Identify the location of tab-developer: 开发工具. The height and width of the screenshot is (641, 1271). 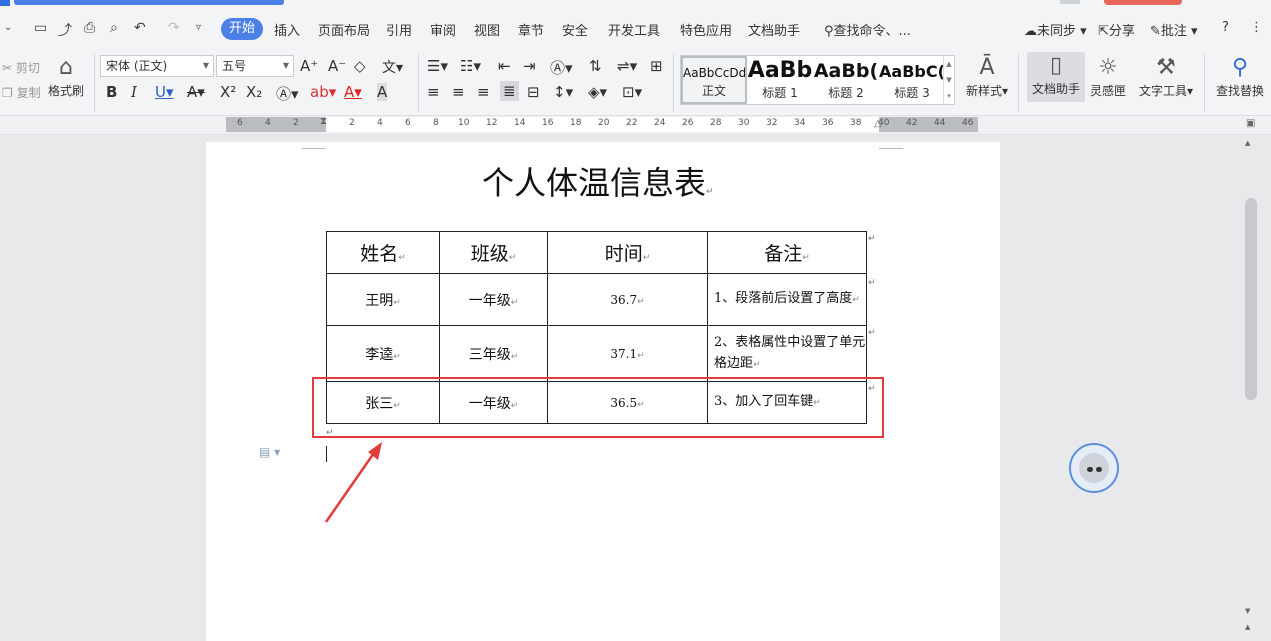
(634, 29).